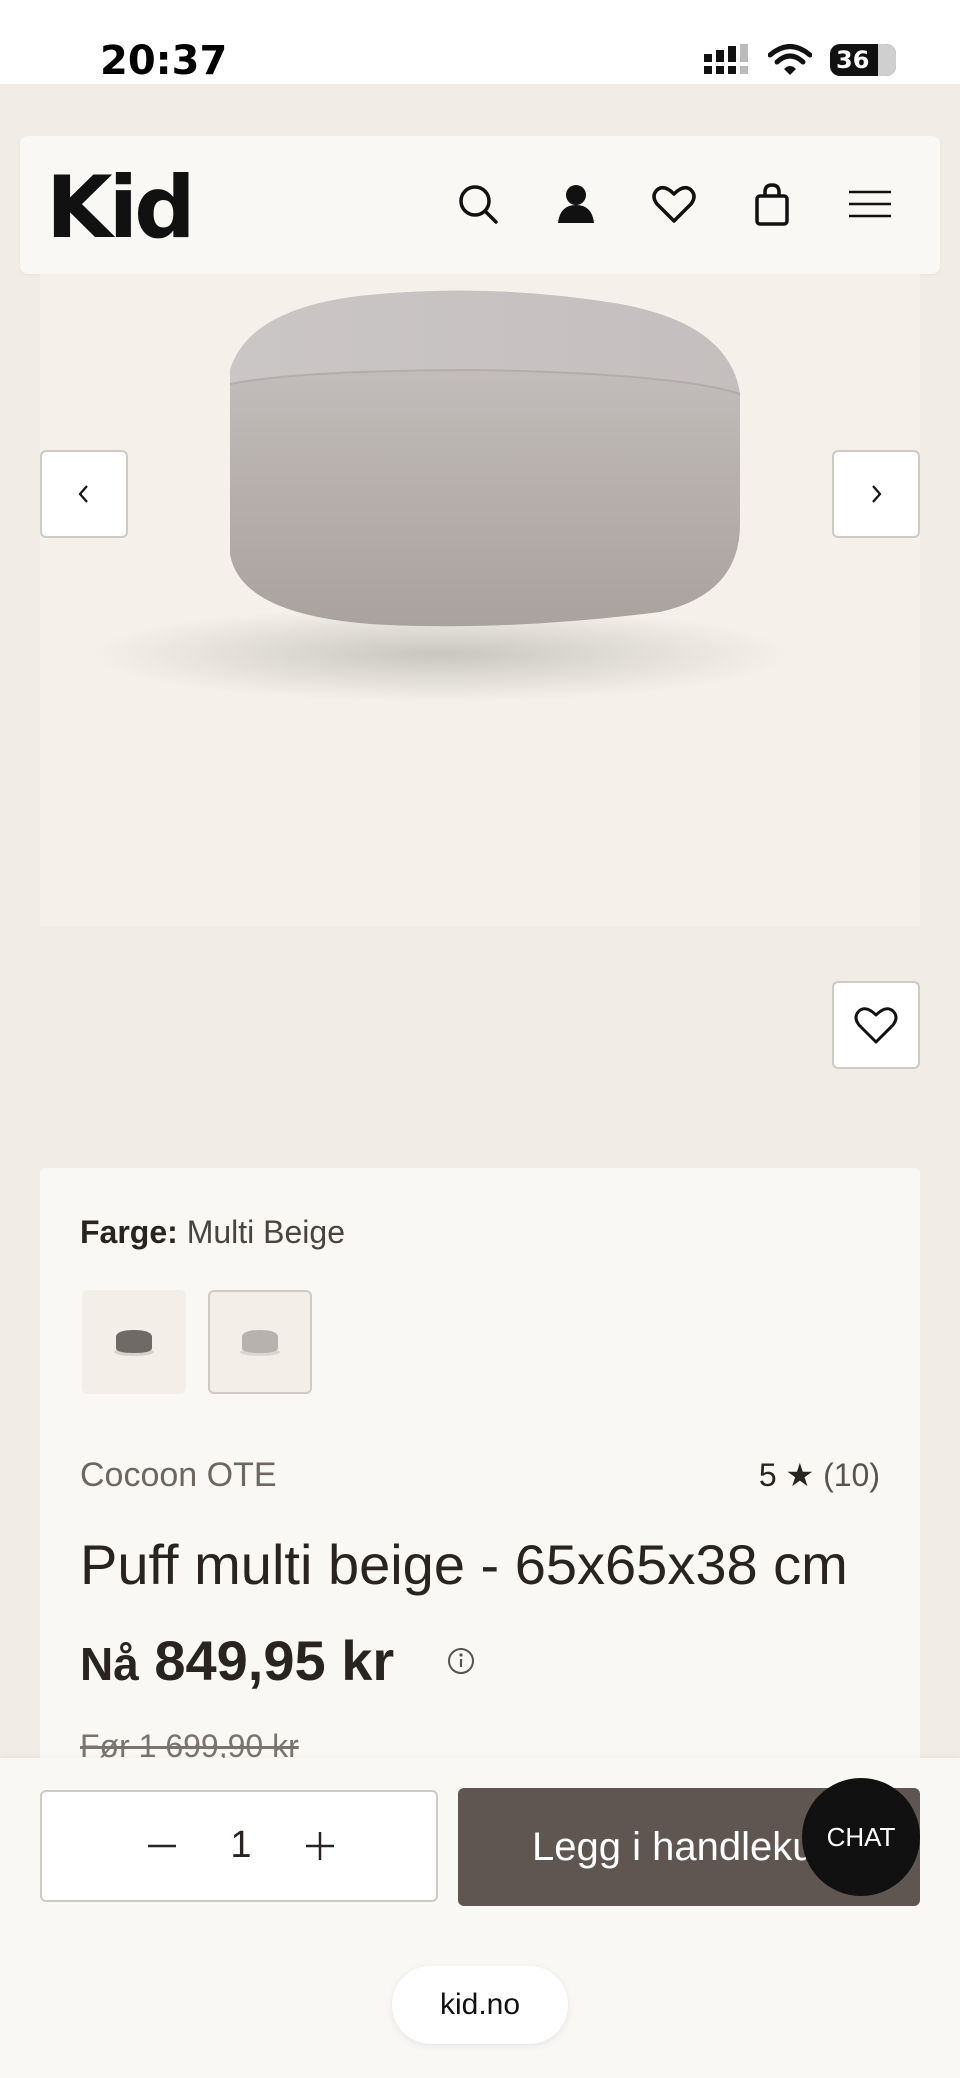  Describe the element at coordinates (851, 1475) in the screenshot. I see `rating-count: (10)` at that location.